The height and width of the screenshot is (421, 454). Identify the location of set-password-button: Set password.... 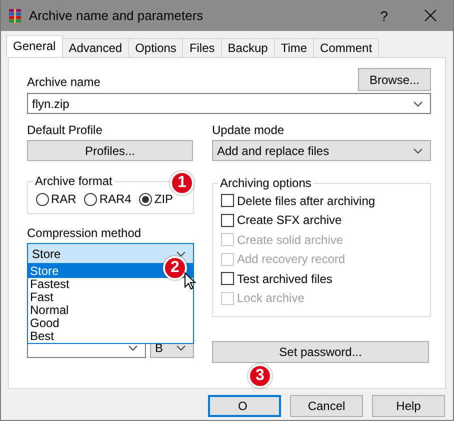
(320, 352).